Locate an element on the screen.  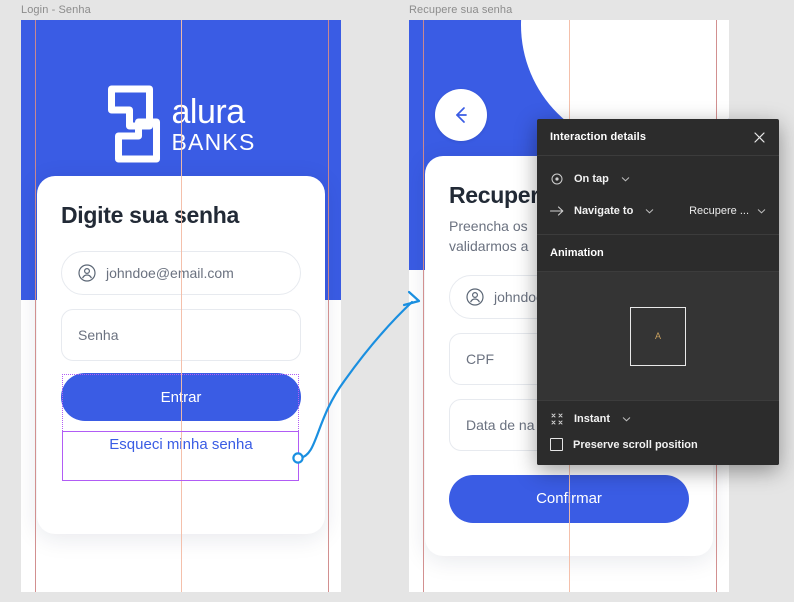
recover-subtitle-line1: Preencha os is located at coordinates (488, 226).